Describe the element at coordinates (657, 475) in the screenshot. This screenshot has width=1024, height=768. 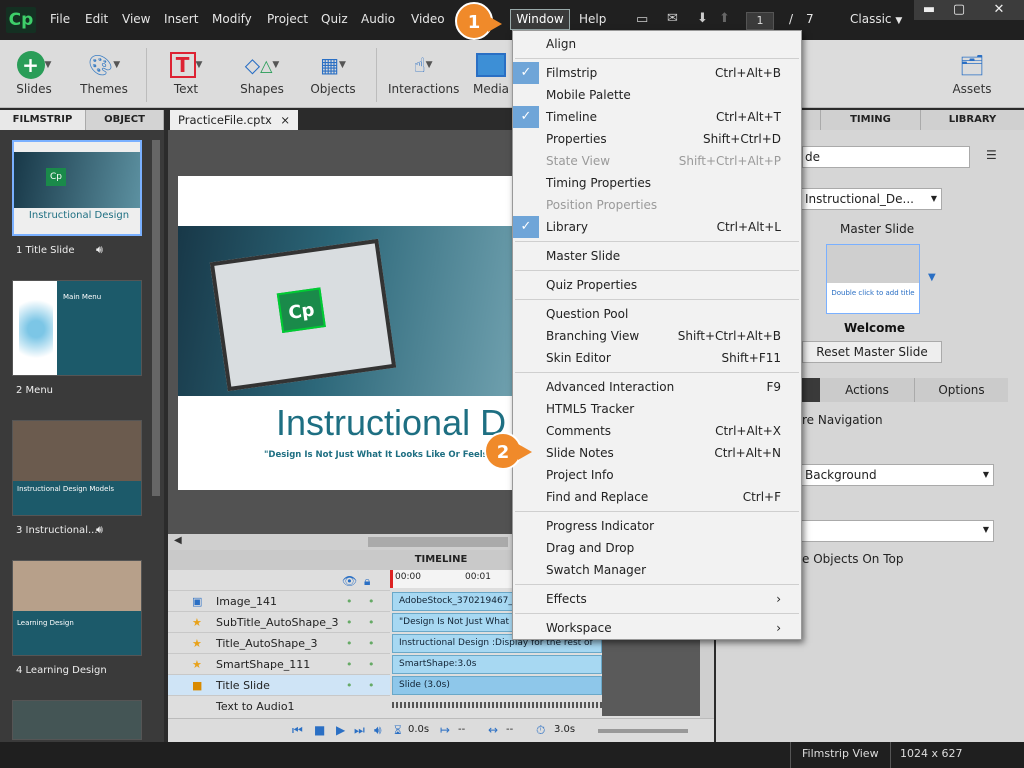
I see `window-menu-item-project-info: Project Info` at that location.